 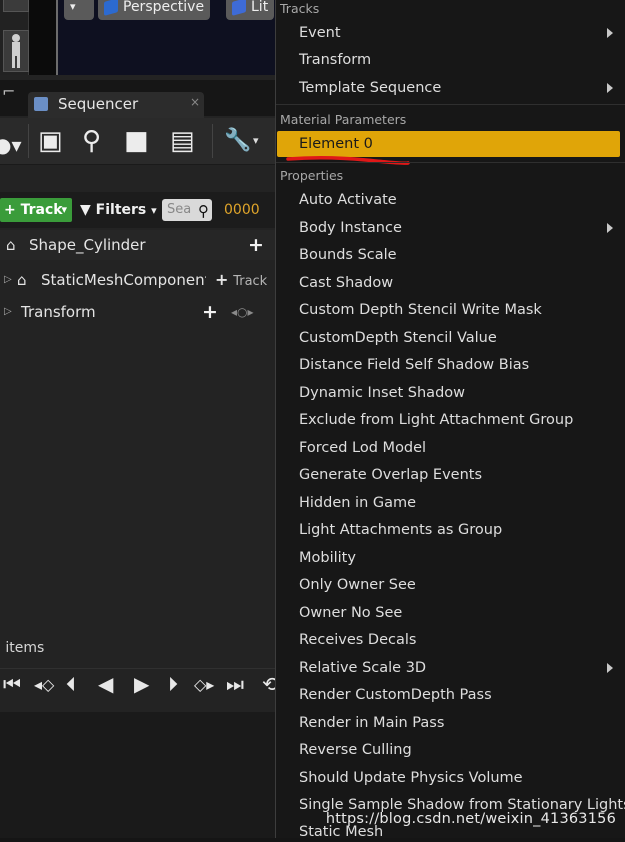 I want to click on menu-item-distance-field-self-shadow-bias: Distance Field Self Shadow Bias, so click(x=414, y=365).